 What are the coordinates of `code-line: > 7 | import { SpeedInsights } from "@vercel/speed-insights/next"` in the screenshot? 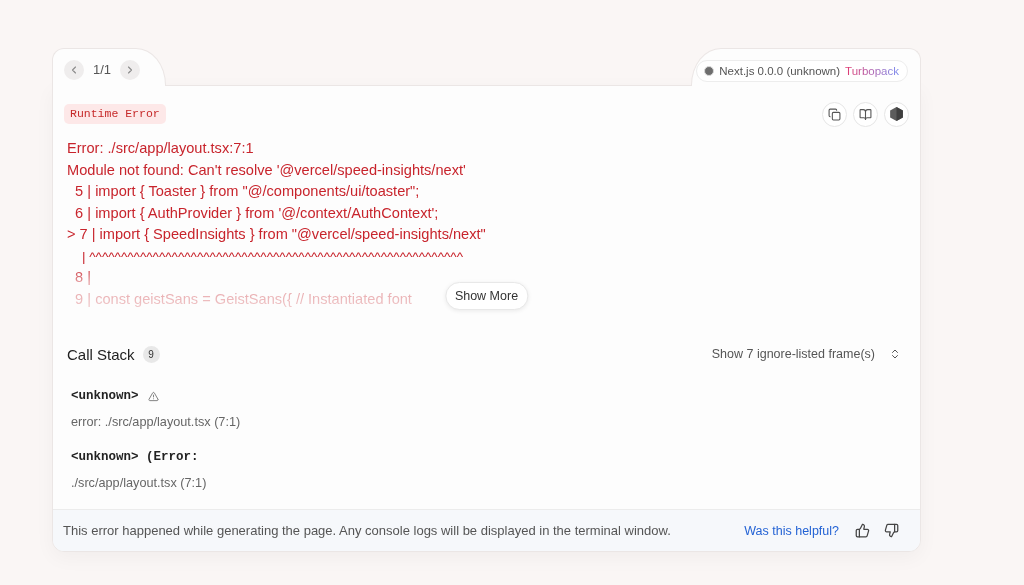 It's located at (276, 234).